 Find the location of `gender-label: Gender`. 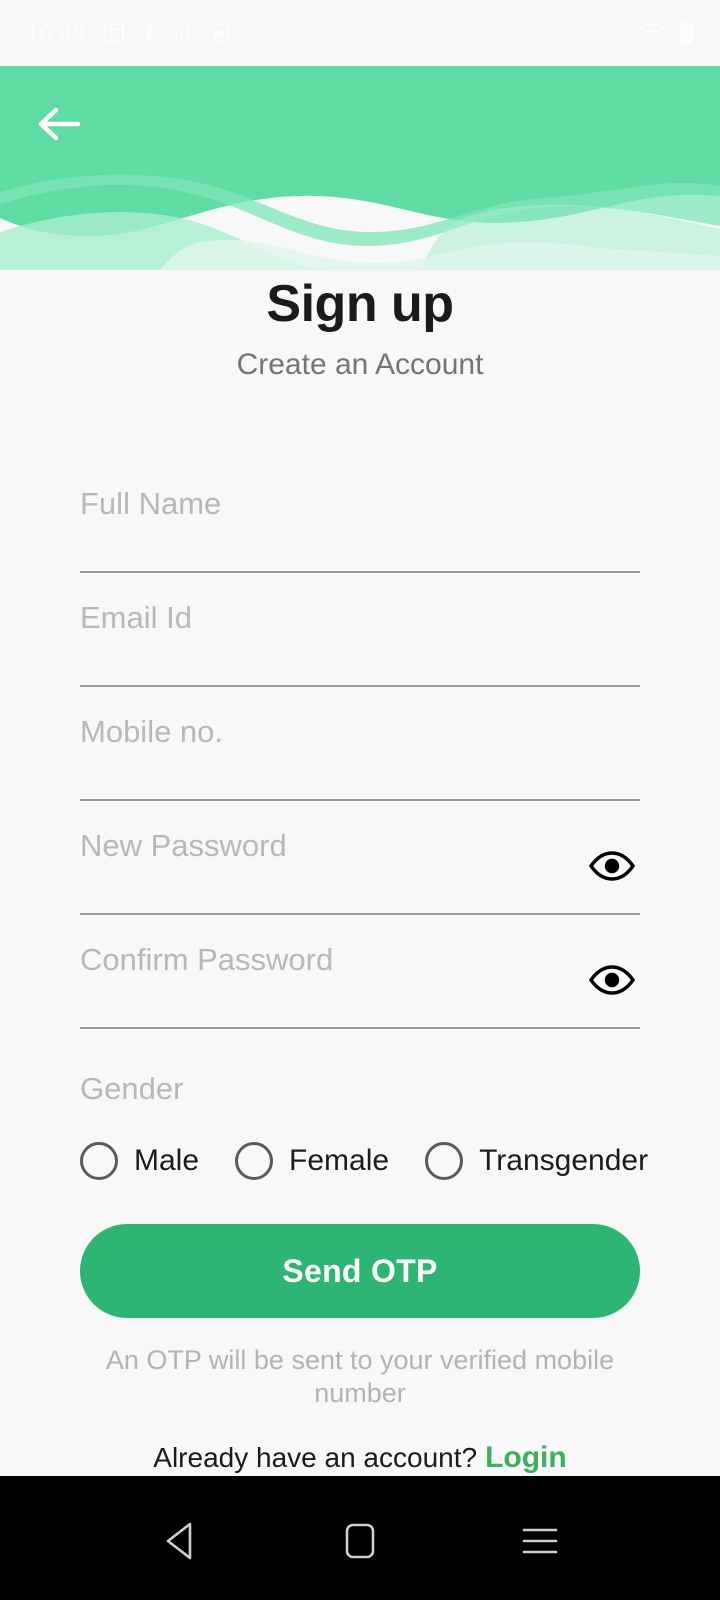

gender-label: Gender is located at coordinates (132, 1089).